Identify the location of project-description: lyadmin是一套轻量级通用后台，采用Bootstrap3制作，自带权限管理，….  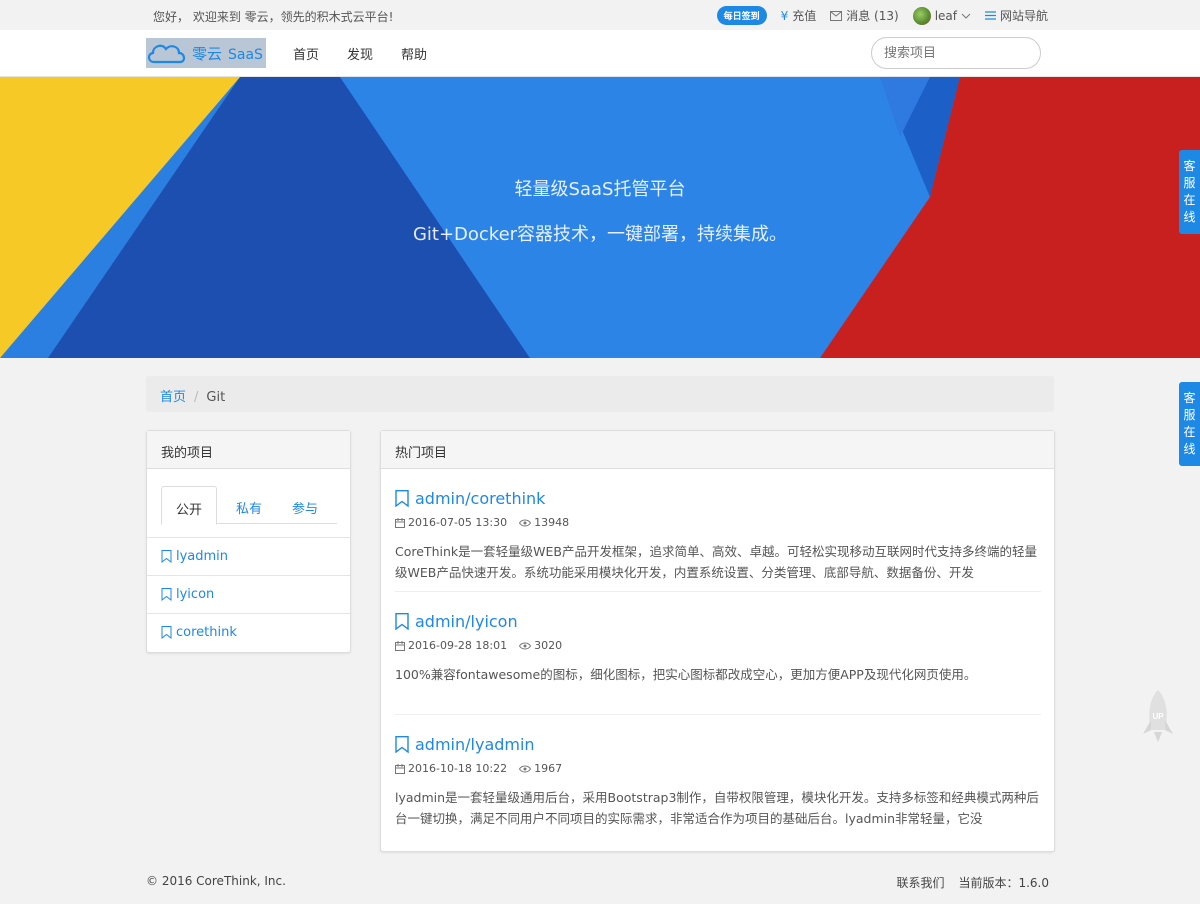
(717, 808).